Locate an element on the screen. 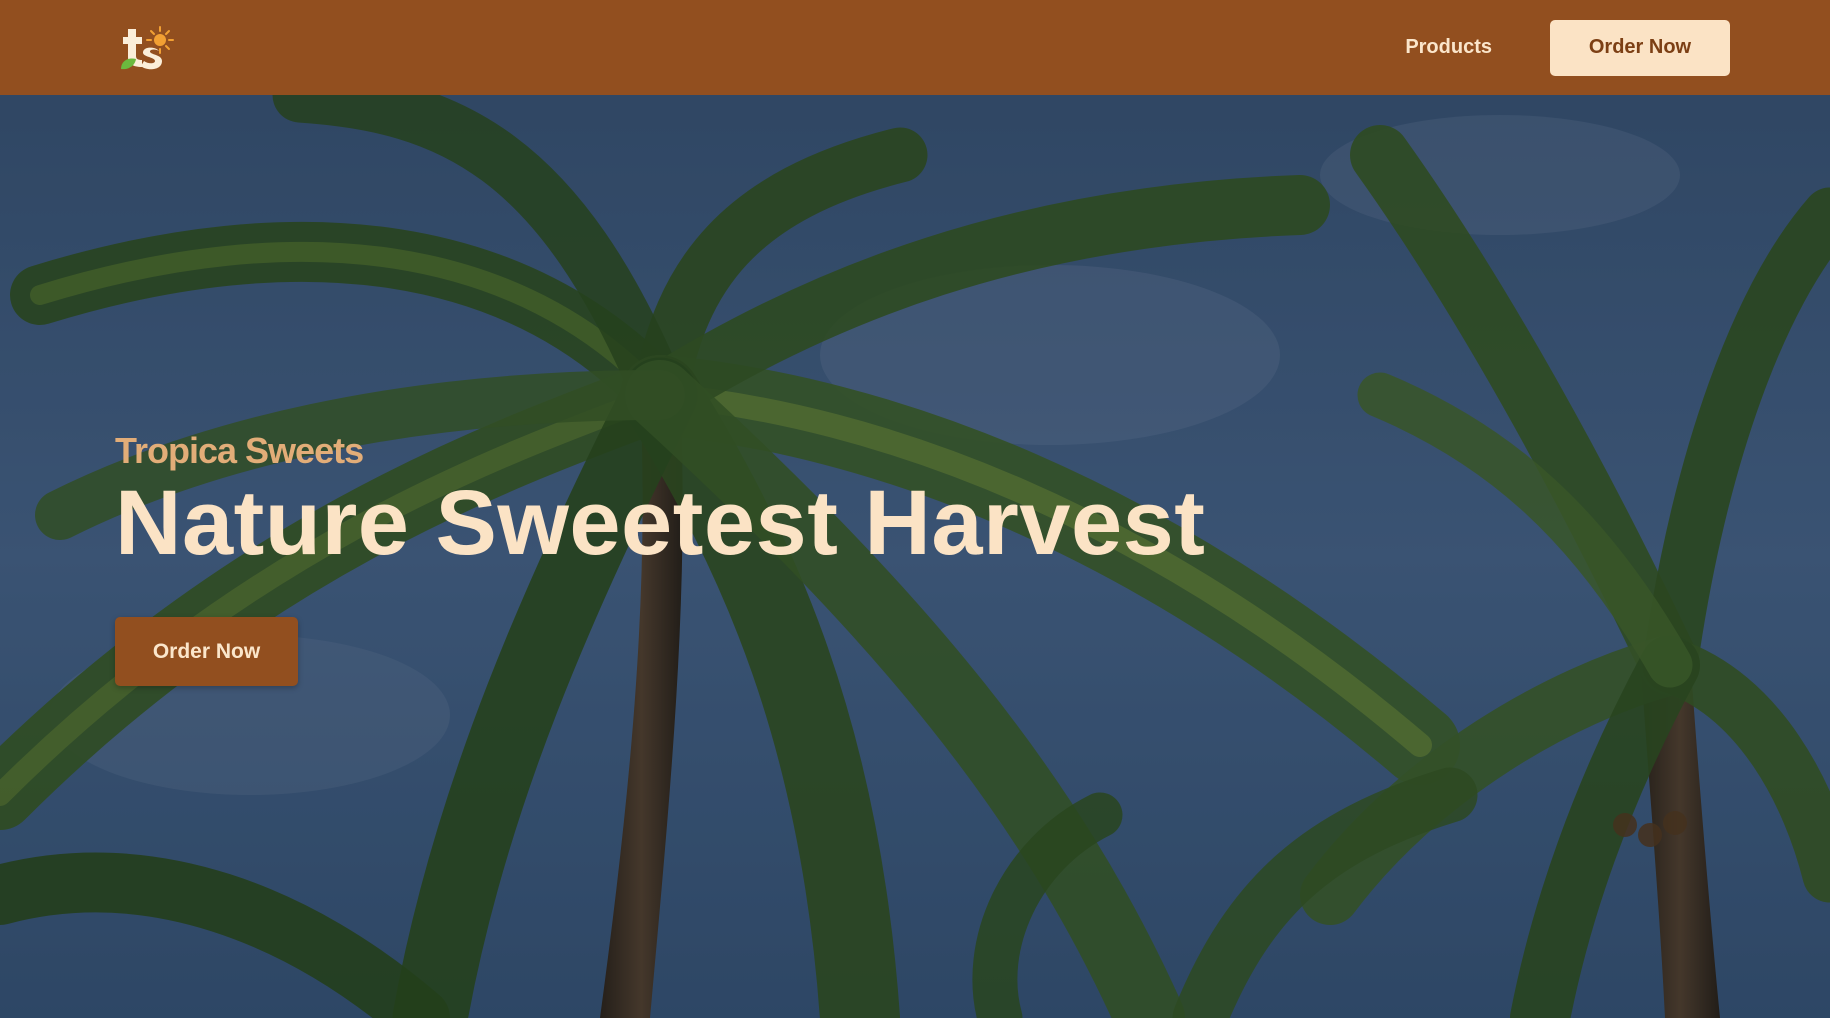 This screenshot has width=1830, height=1018. nav-link-products: Products is located at coordinates (1448, 47).